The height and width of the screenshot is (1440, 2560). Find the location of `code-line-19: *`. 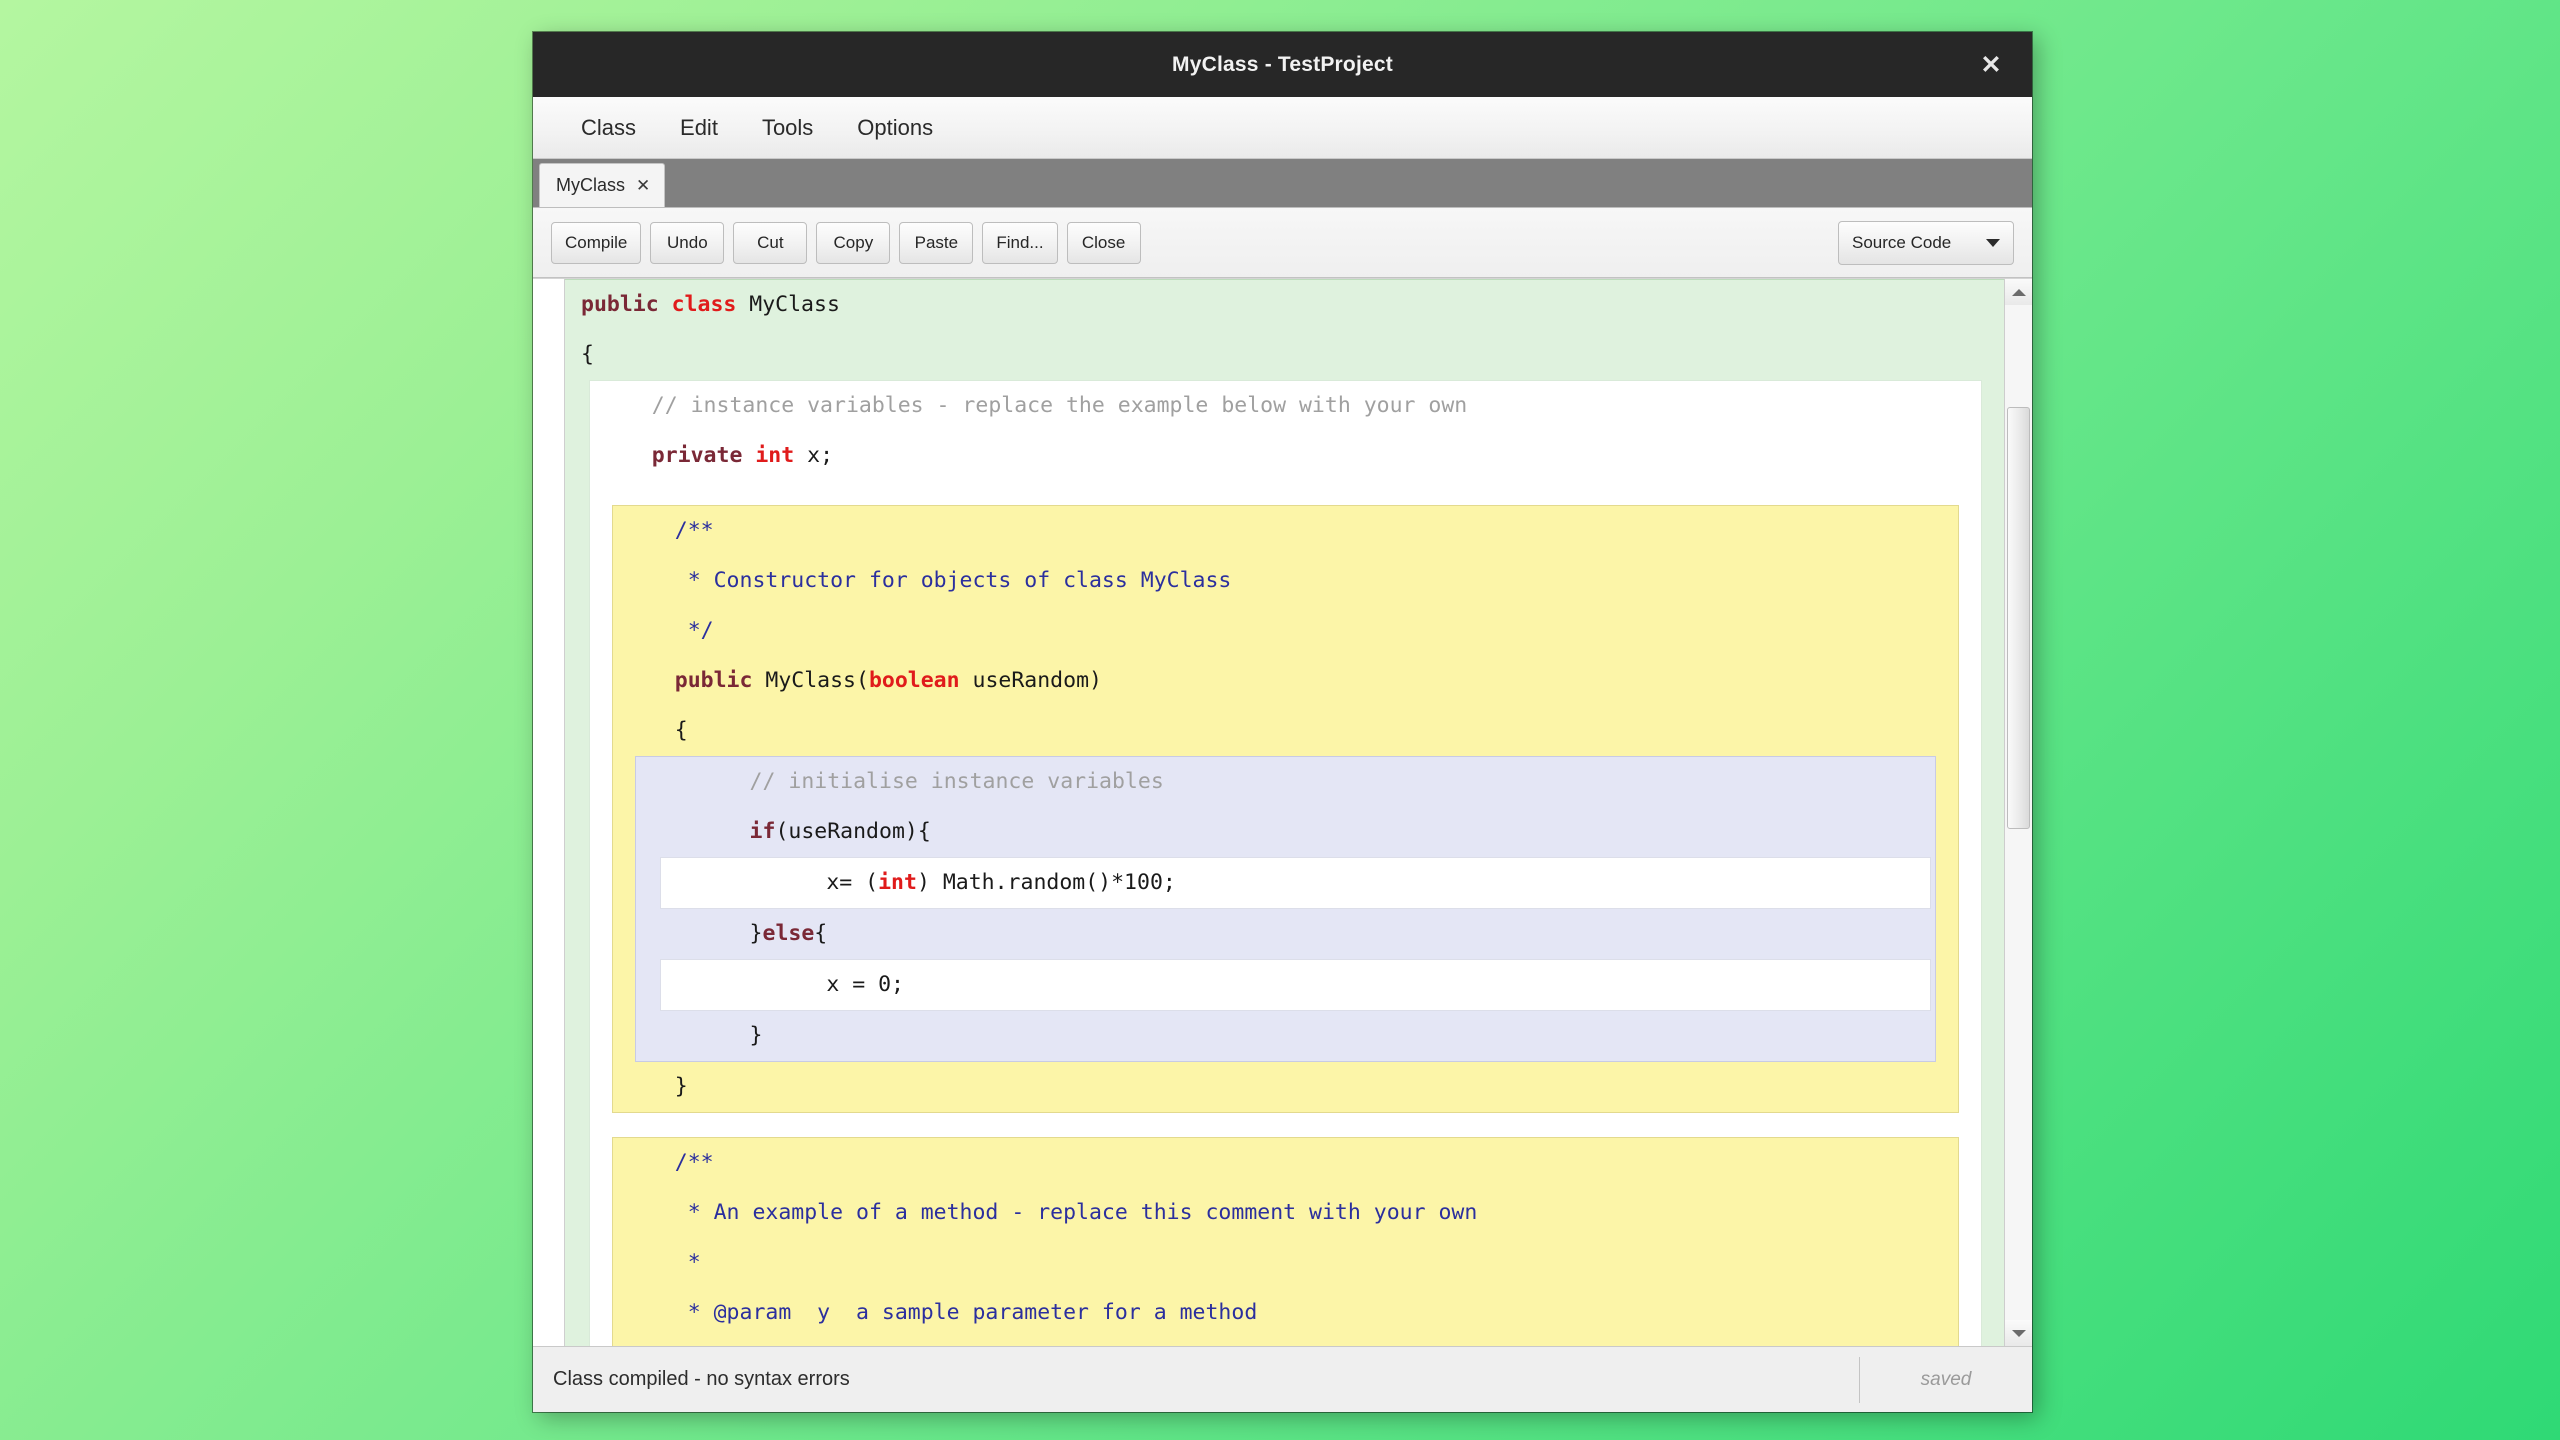

code-line-19: * is located at coordinates (662, 1262).